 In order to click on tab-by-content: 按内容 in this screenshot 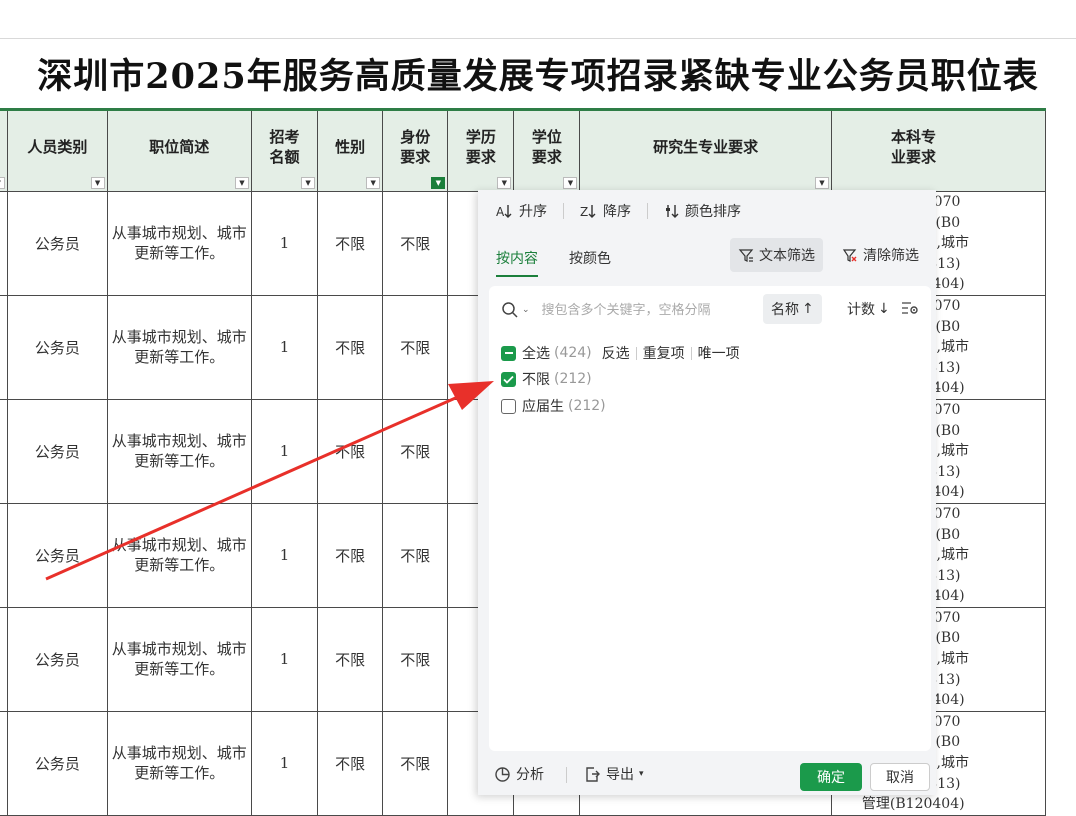, I will do `click(517, 262)`.